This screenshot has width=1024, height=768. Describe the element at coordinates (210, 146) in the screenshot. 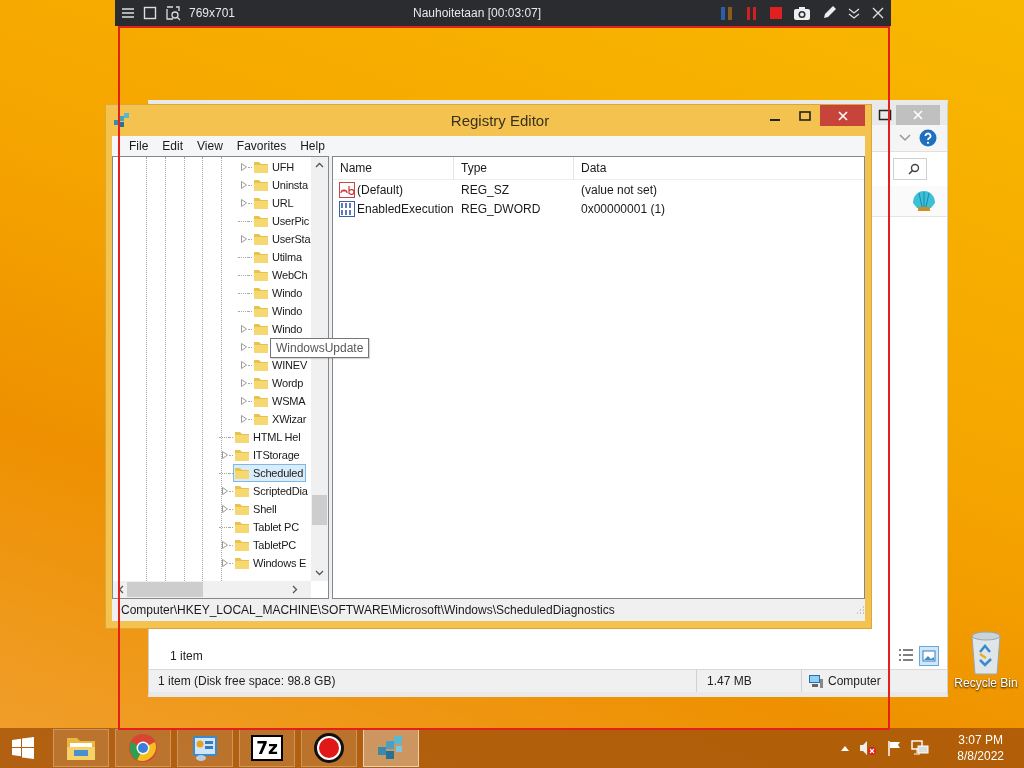

I see `menu-item: View` at that location.